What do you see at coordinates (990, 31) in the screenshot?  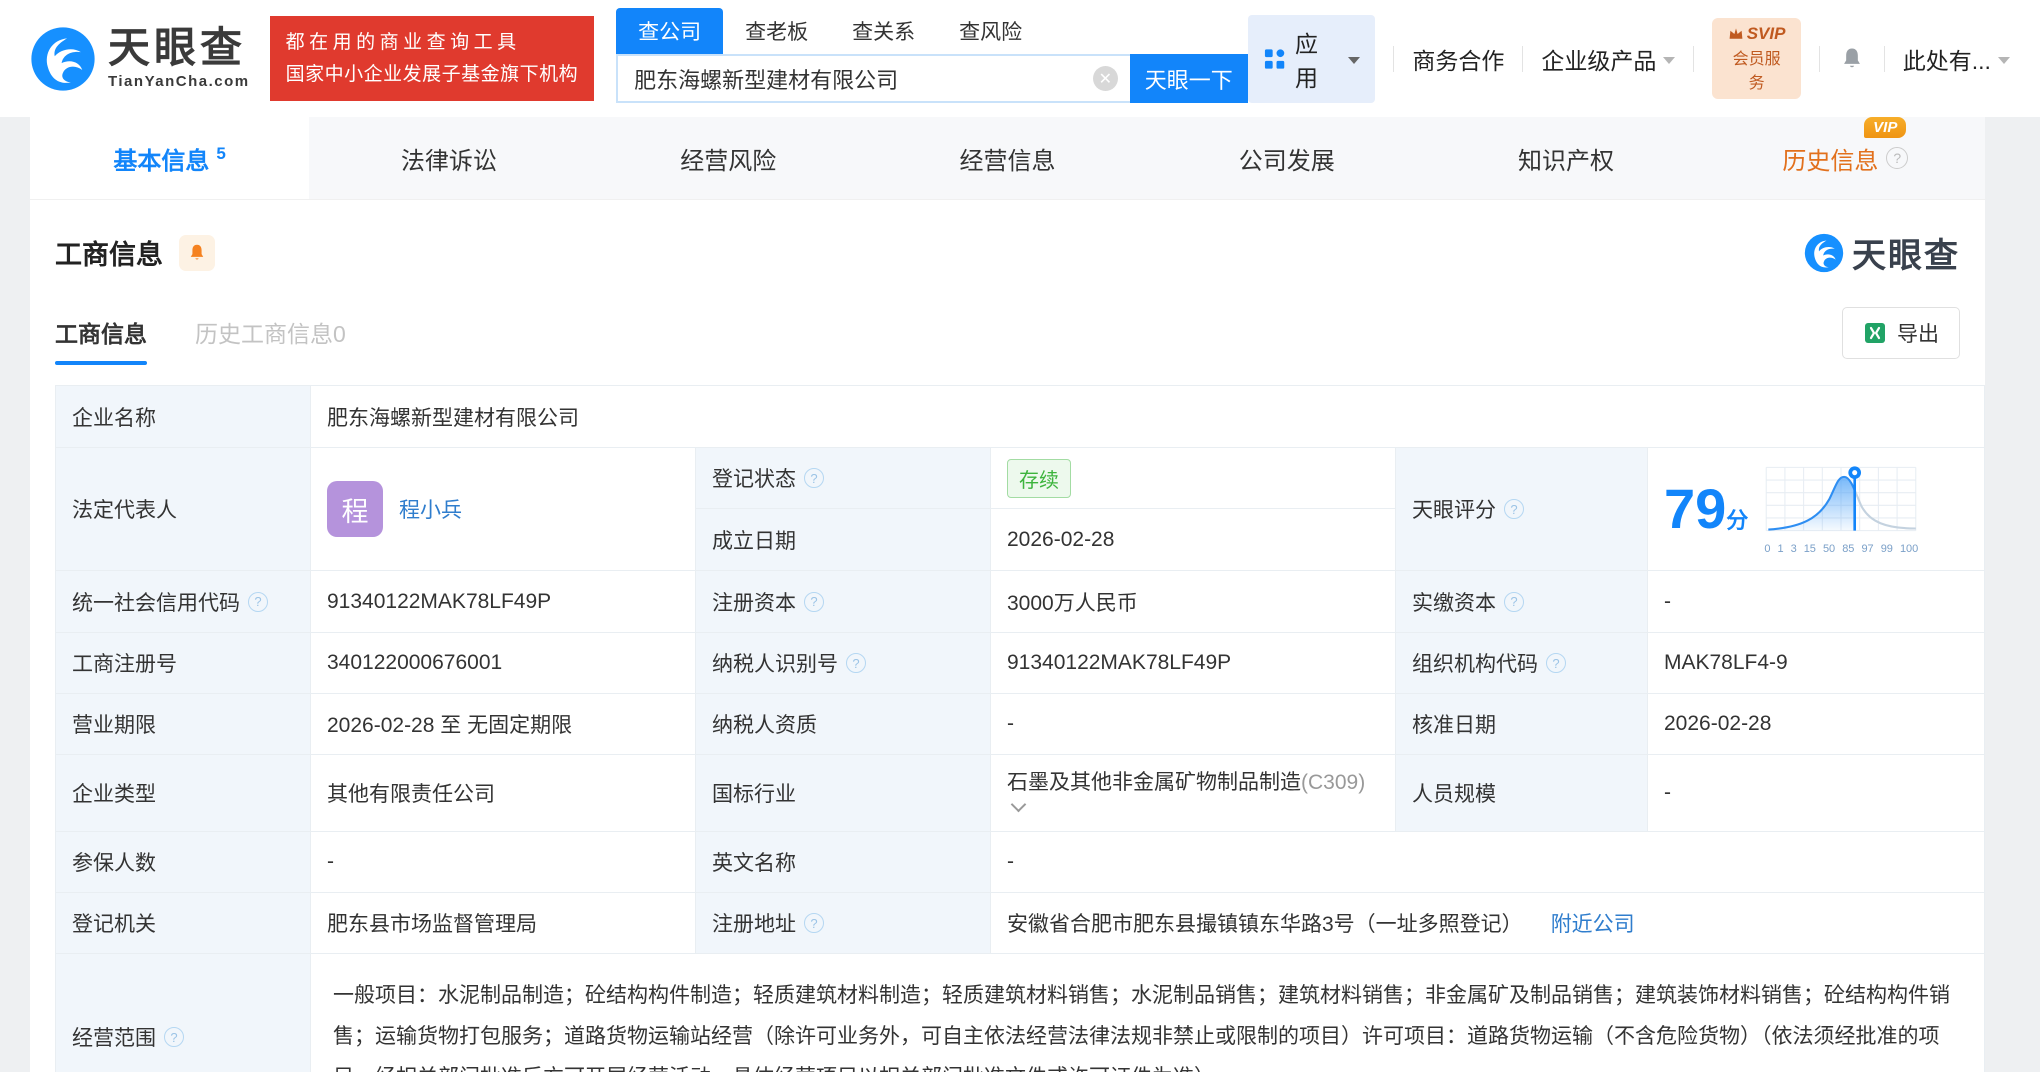 I see `search-tab-risk: 查风险` at bounding box center [990, 31].